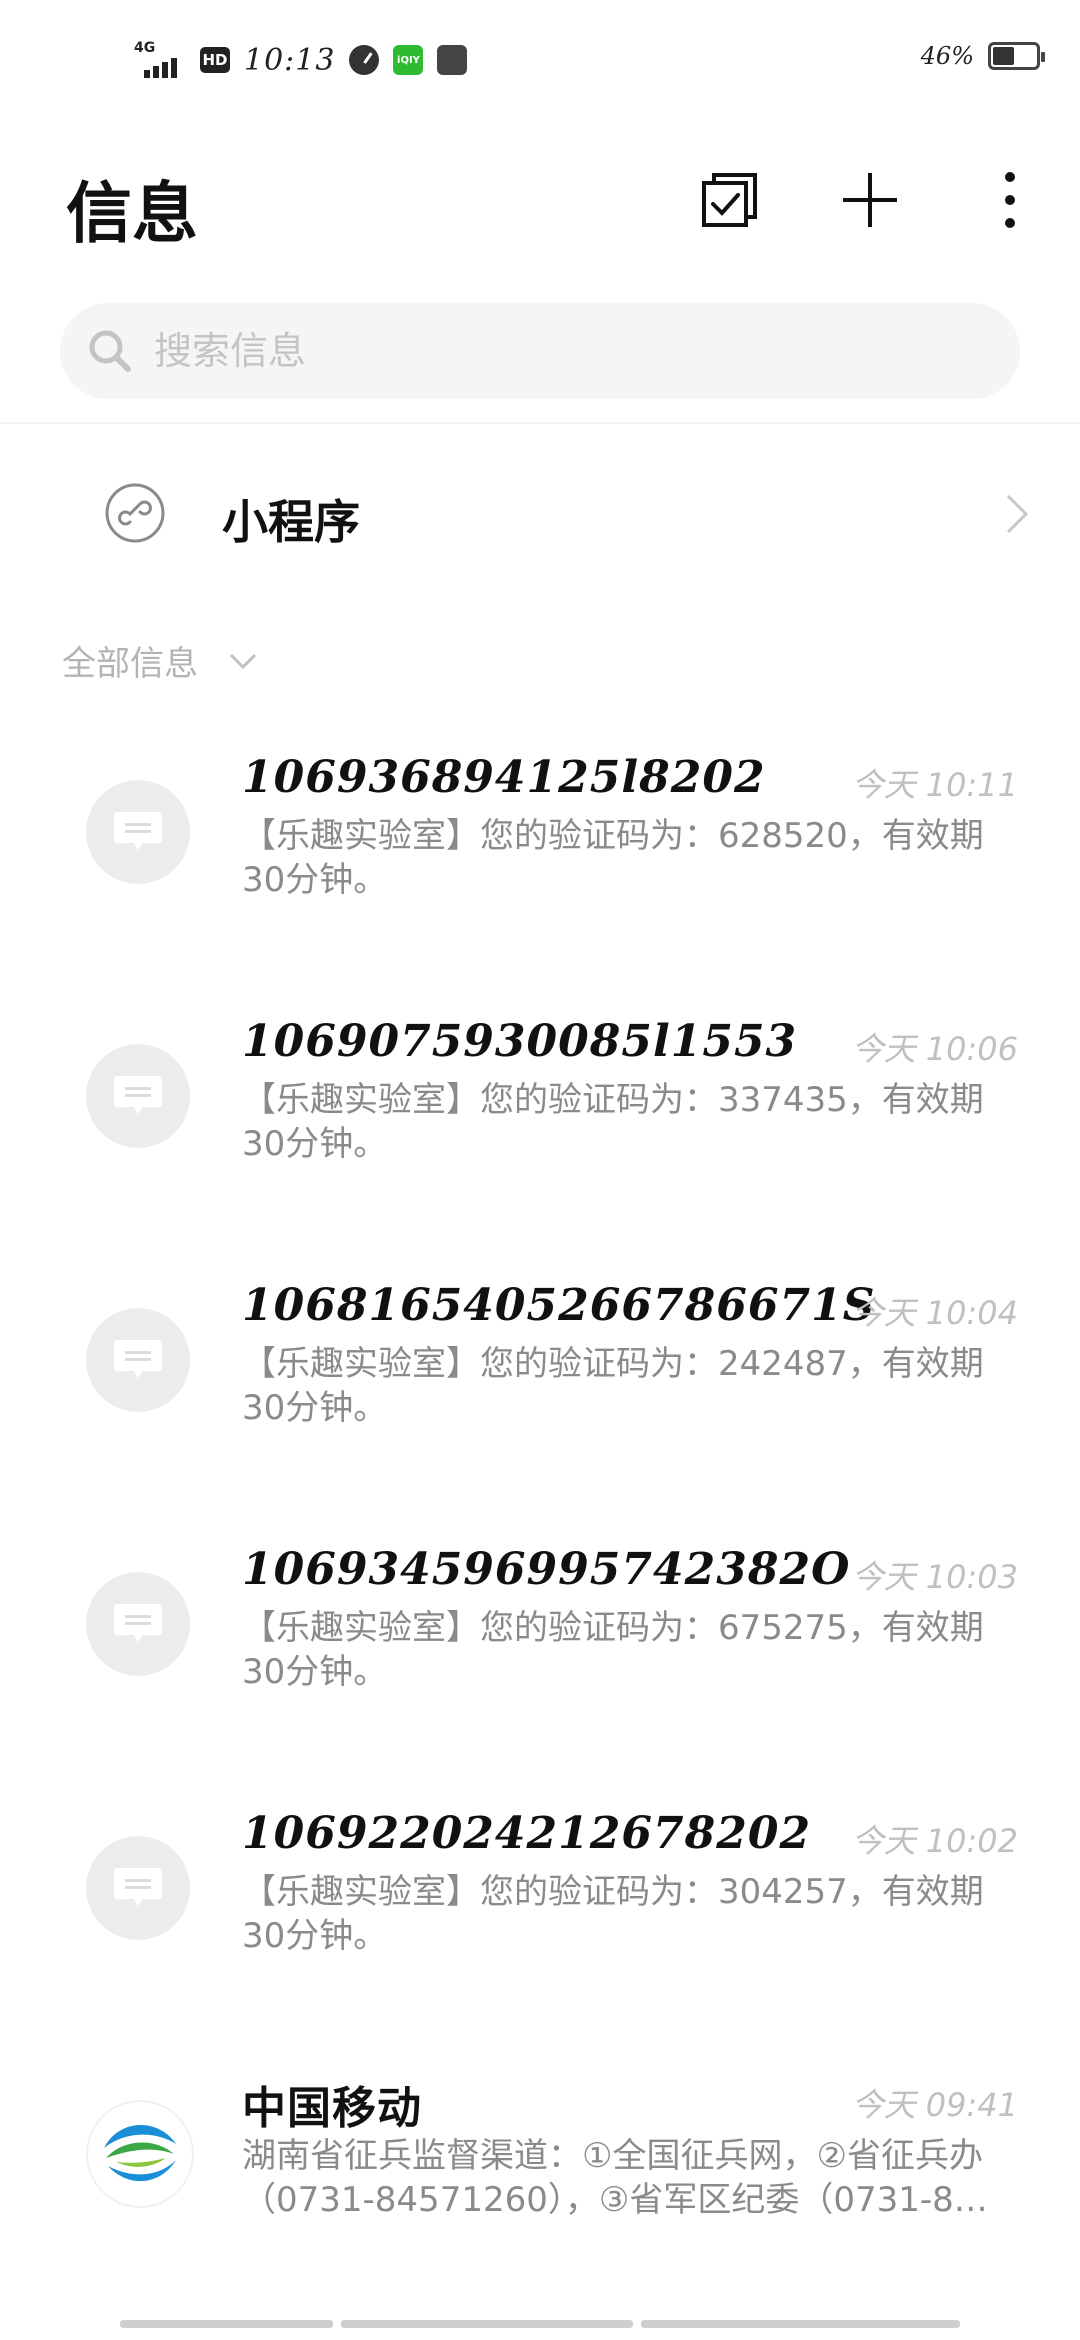 This screenshot has width=1080, height=2340. What do you see at coordinates (540, 55) in the screenshot?
I see `status-bar: 4G HD 10:13 iQIY 46%` at bounding box center [540, 55].